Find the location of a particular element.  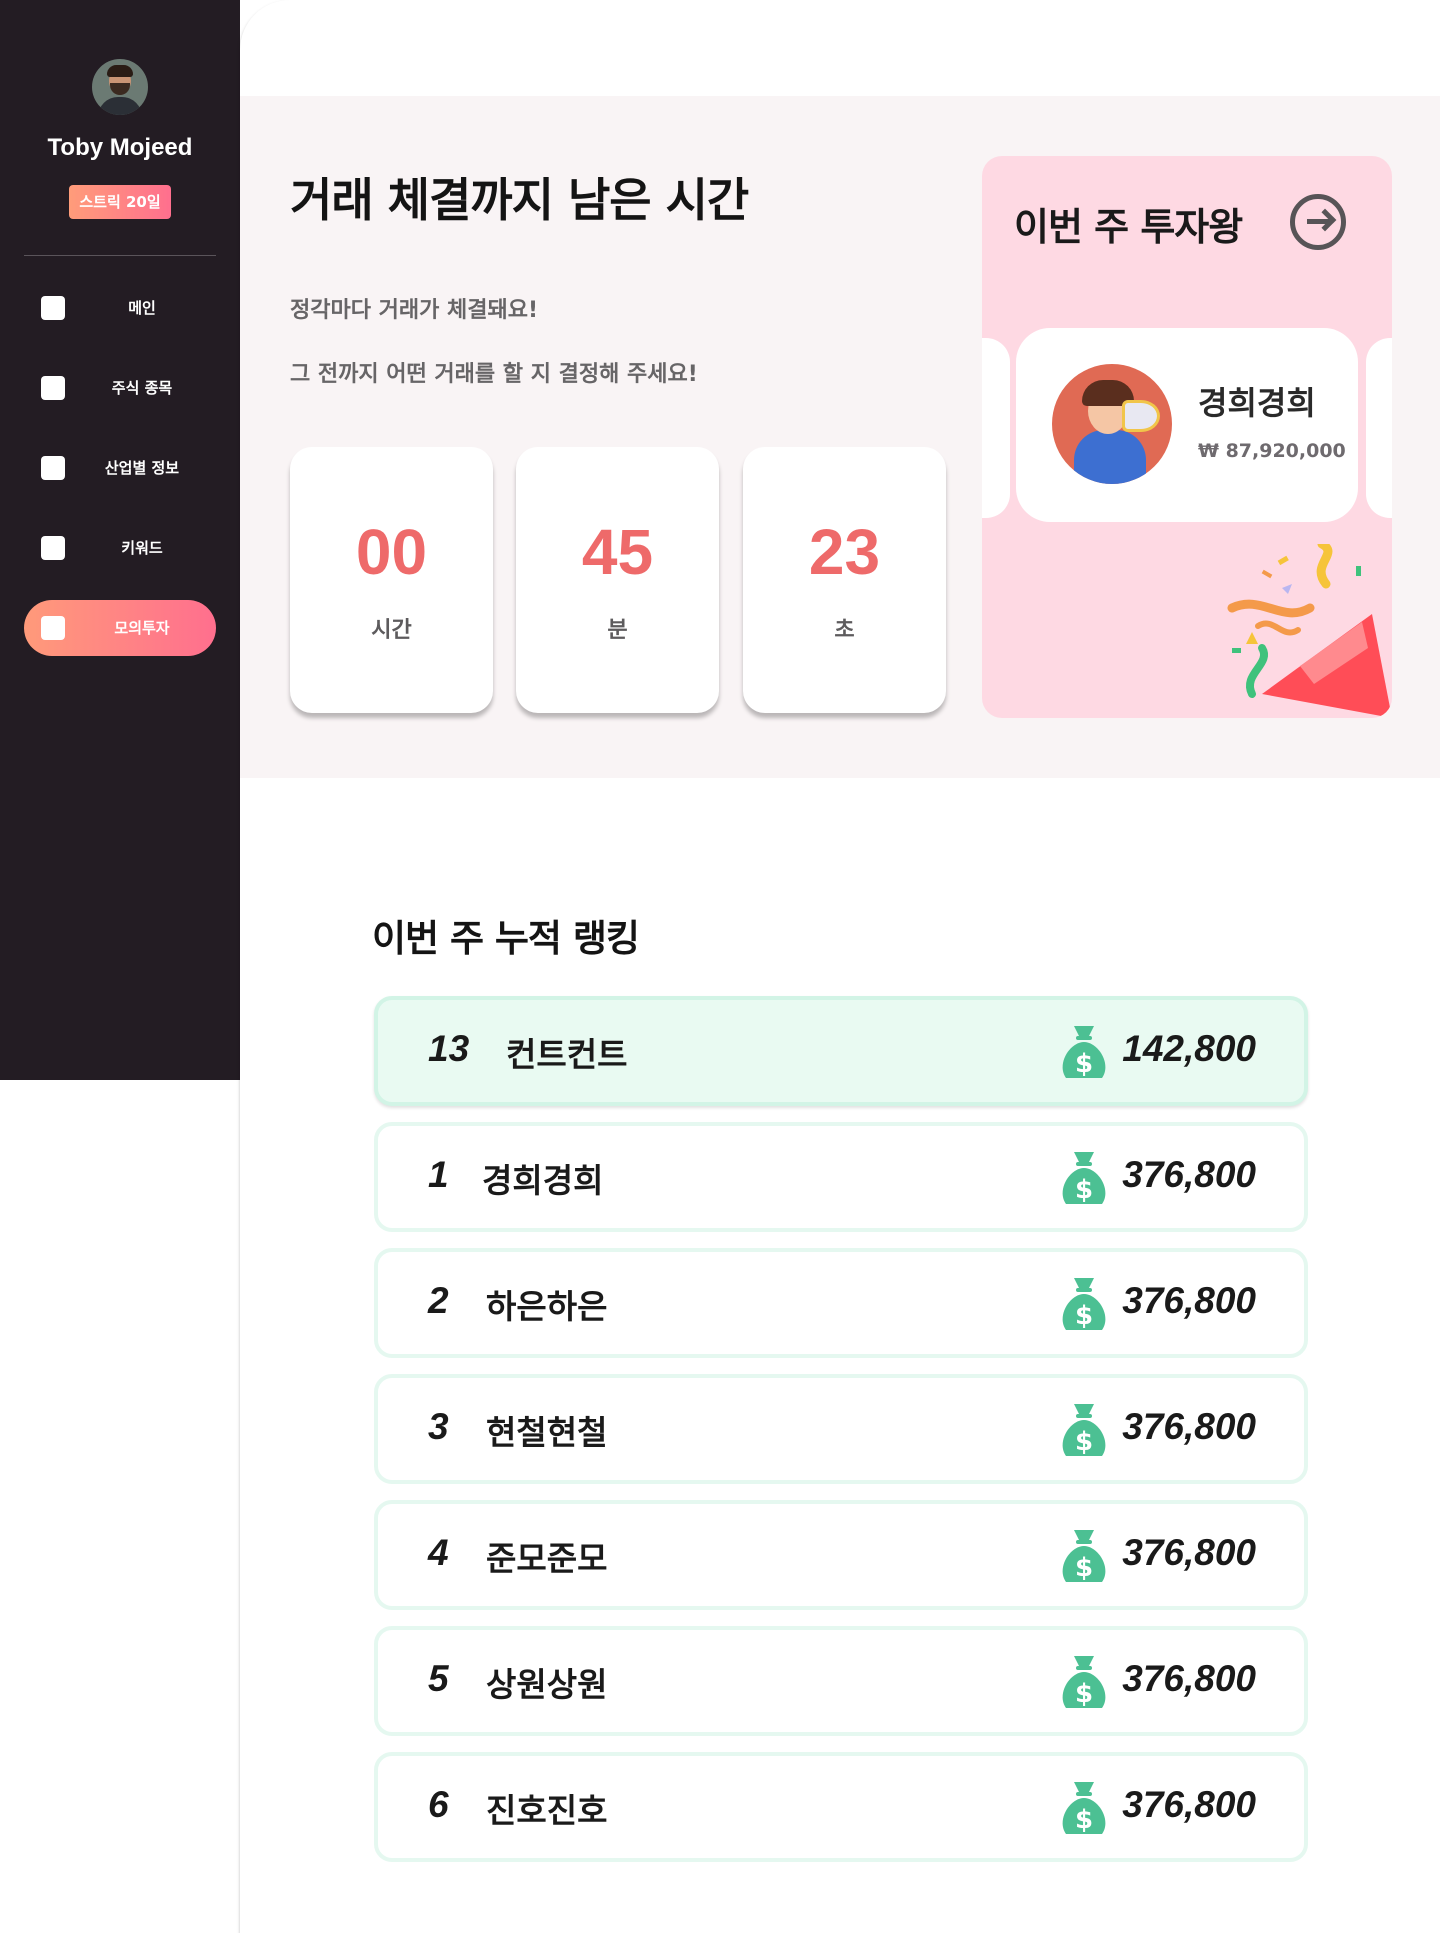

sidebar-item-stocks: 주식 종목 is located at coordinates (120, 388).